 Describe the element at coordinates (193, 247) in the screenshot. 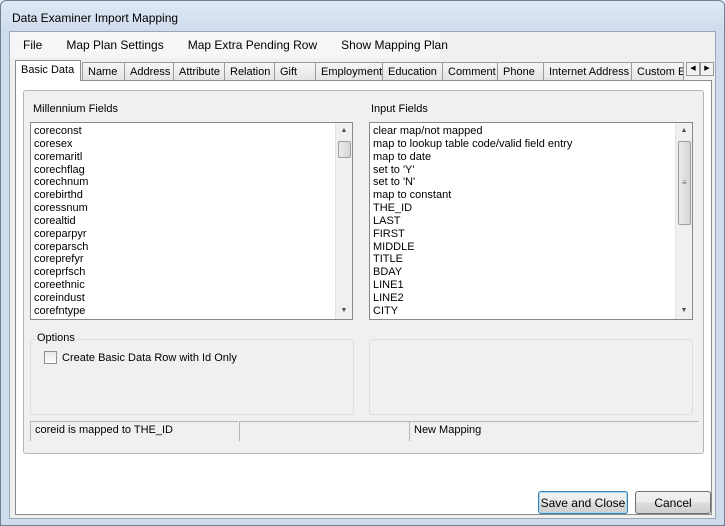

I see `millennium-field-item: coreparsch` at that location.